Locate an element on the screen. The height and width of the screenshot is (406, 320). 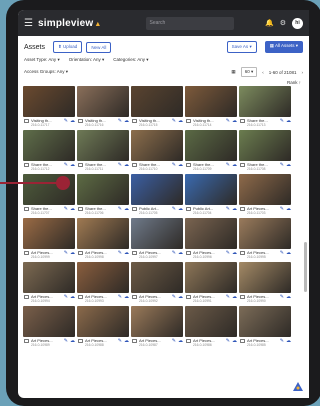
save-as-button: Save As ▾ is located at coordinates (241, 47).